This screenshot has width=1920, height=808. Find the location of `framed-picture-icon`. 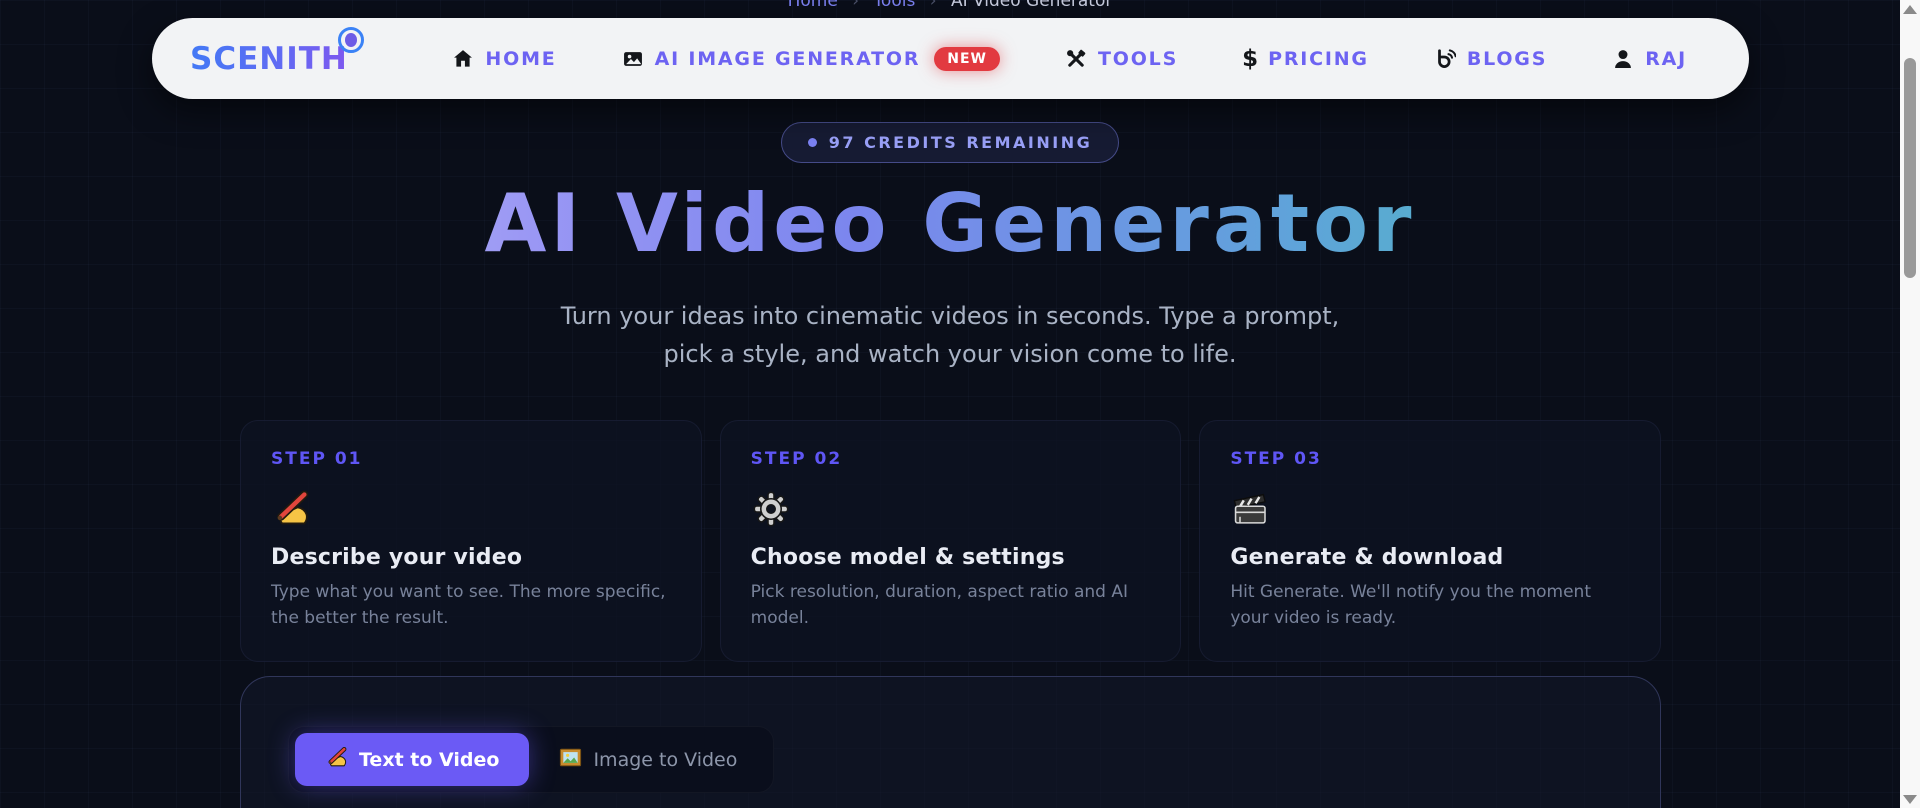

framed-picture-icon is located at coordinates (570, 759).